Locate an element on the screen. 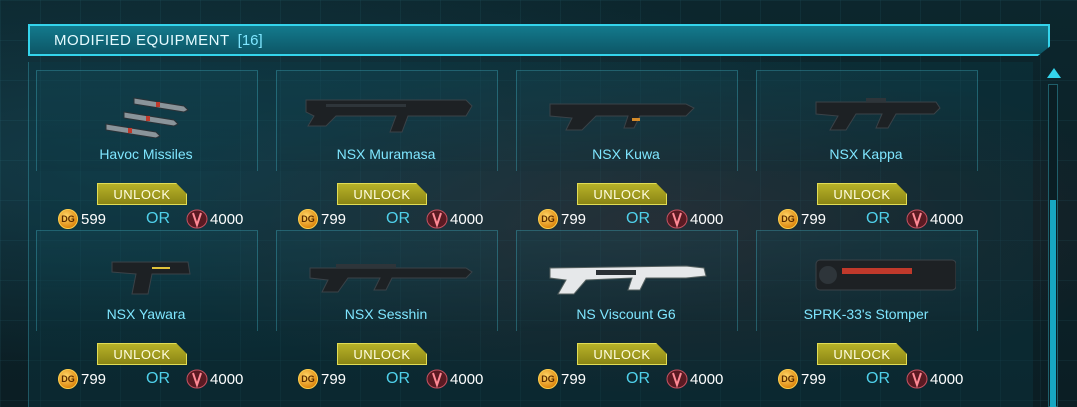 Image resolution: width=1077 pixels, height=407 pixels. equipment-card: NSX Muramasa UNLOCK DG 799 OR 4000 is located at coordinates (387, 149).